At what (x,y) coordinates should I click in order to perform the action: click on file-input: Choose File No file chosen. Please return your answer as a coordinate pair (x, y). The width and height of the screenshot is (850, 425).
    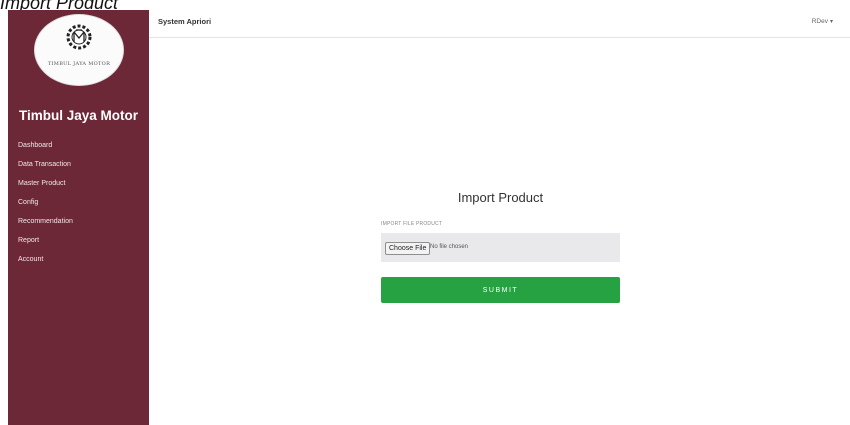
    Looking at the image, I should click on (500, 247).